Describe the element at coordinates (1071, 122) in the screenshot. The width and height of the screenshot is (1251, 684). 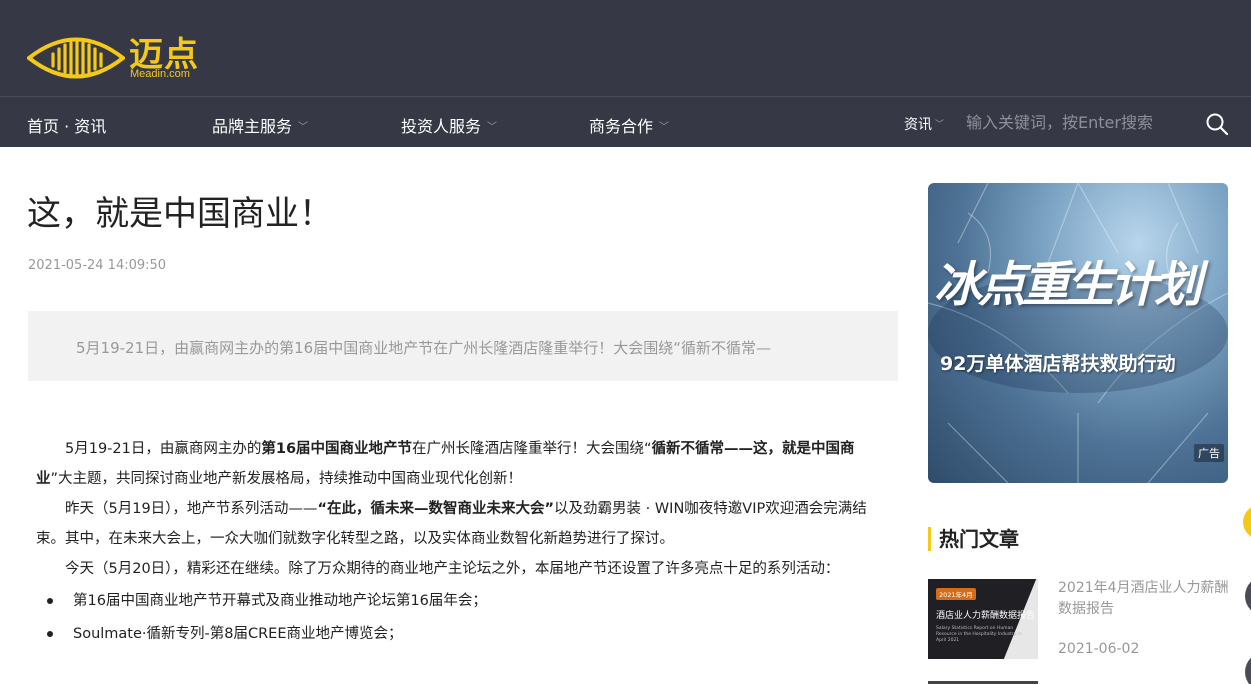
I see `search-input` at that location.